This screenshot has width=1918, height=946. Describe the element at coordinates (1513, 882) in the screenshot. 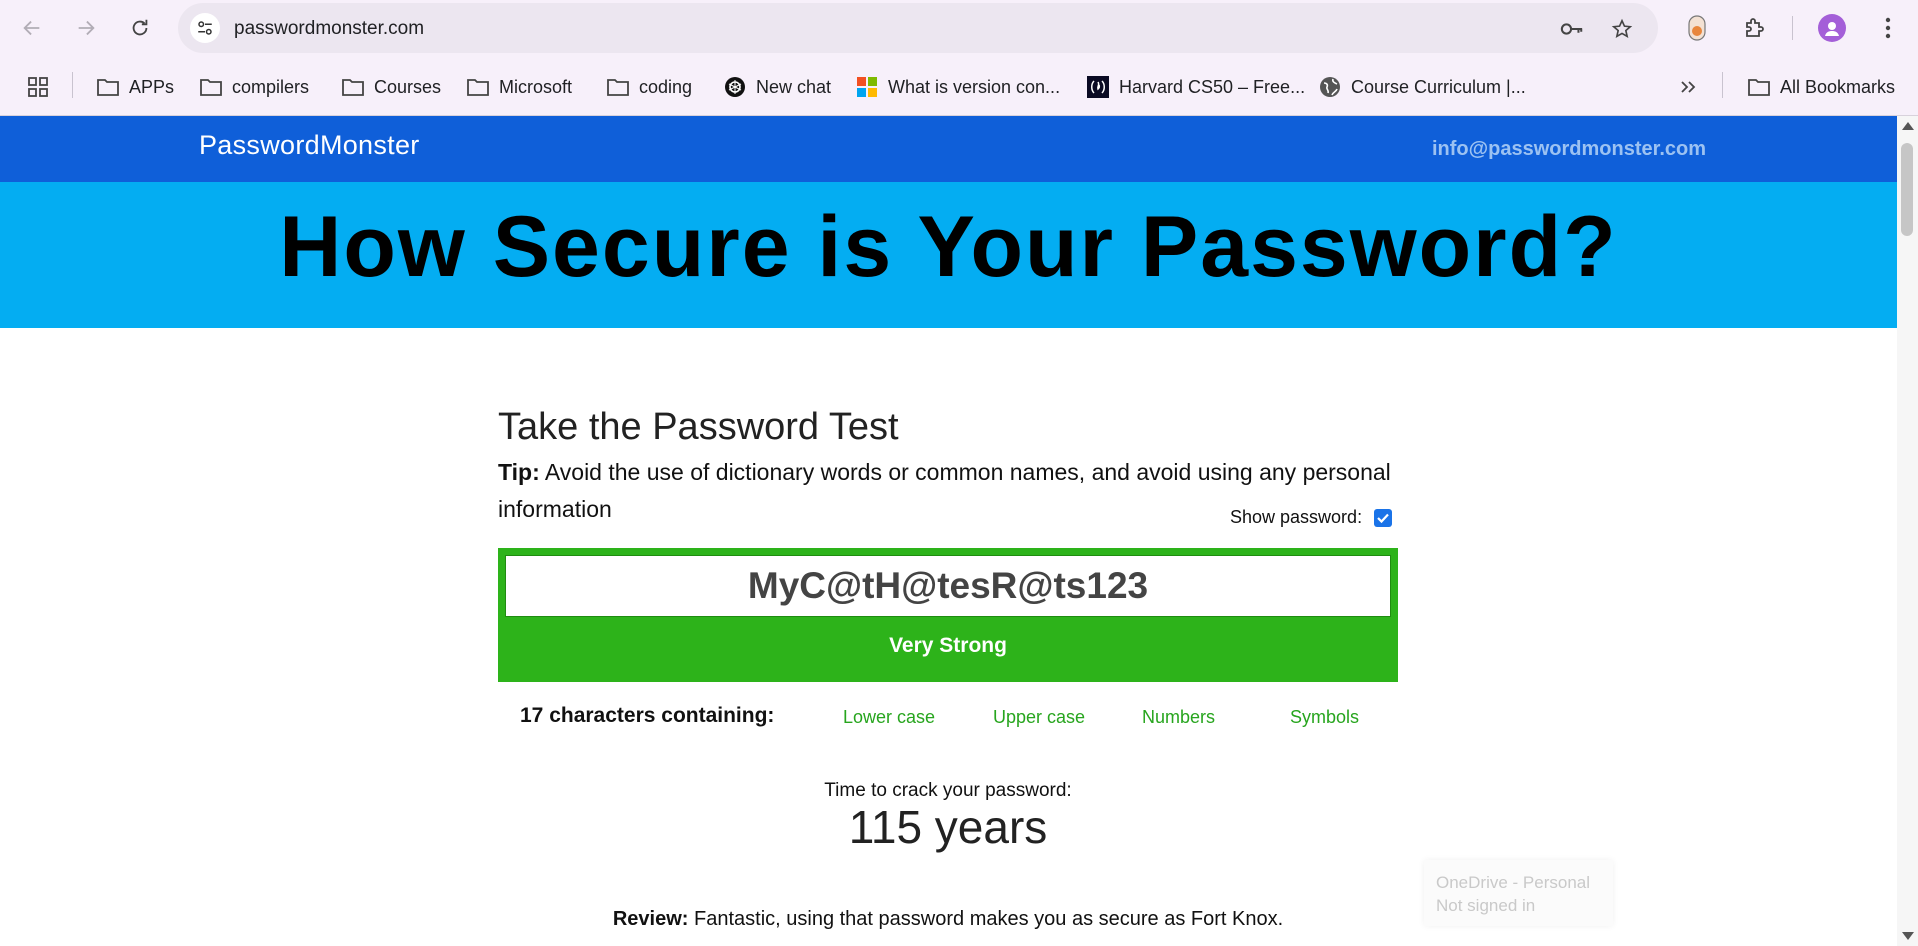

I see `onedrive-title: OneDrive - Personal` at that location.